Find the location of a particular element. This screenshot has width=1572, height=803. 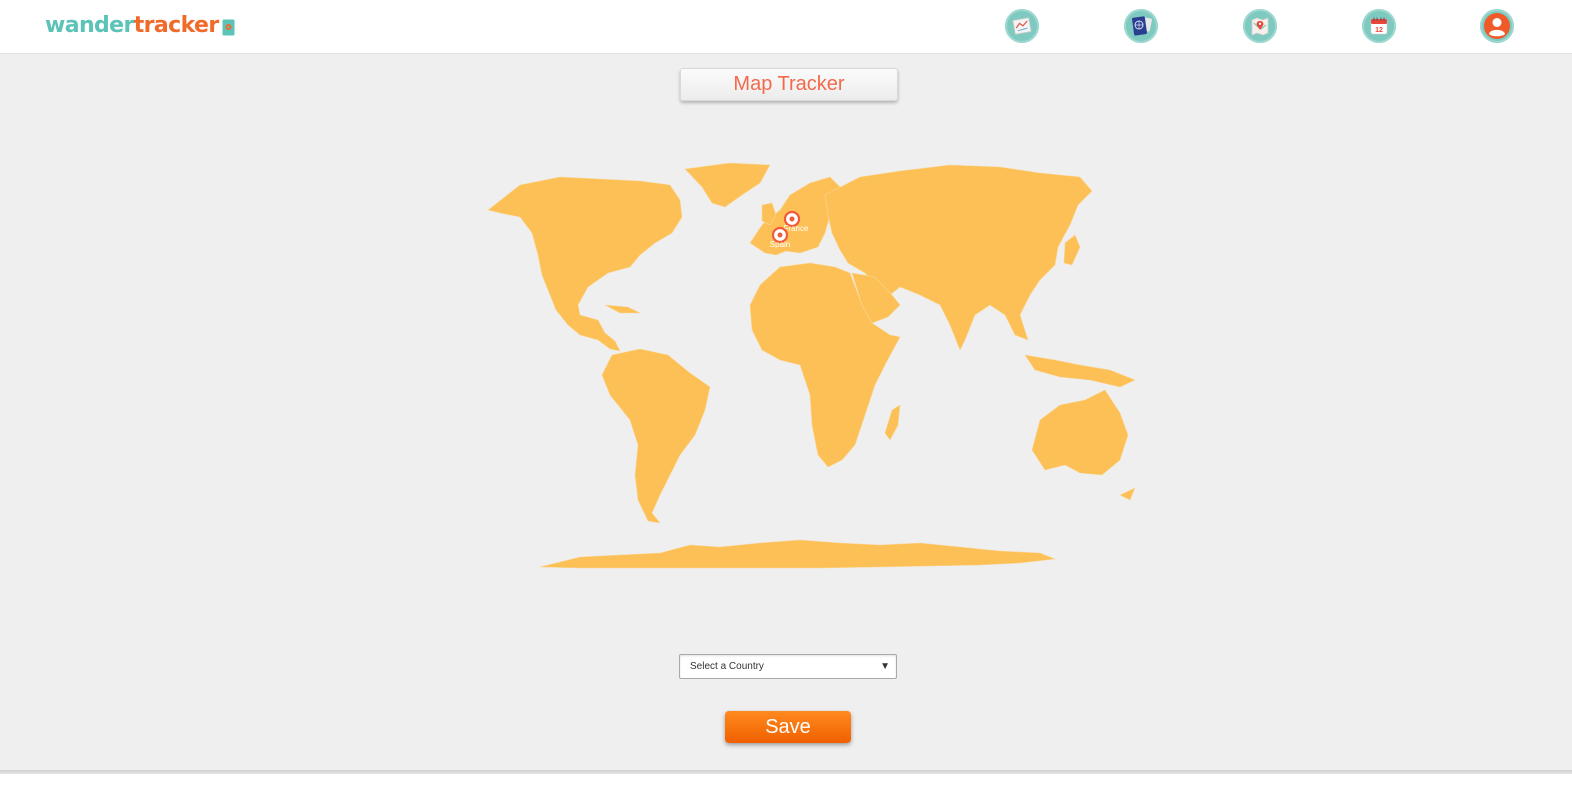

calendar-day-number: 12 is located at coordinates (1379, 30).